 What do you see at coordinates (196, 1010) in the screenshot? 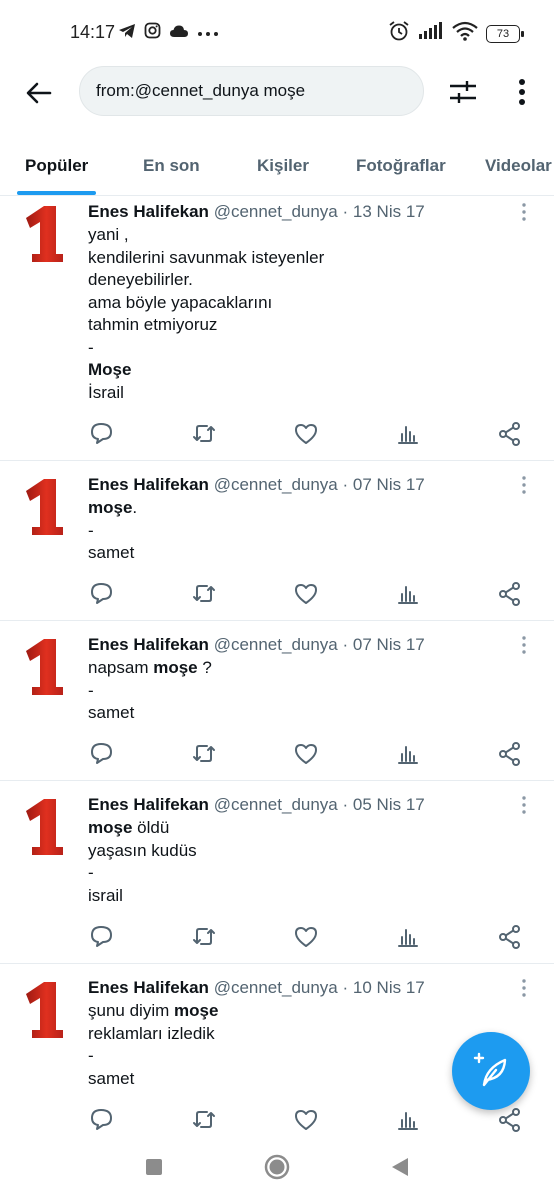
I see `highlighted-term: moşe` at bounding box center [196, 1010].